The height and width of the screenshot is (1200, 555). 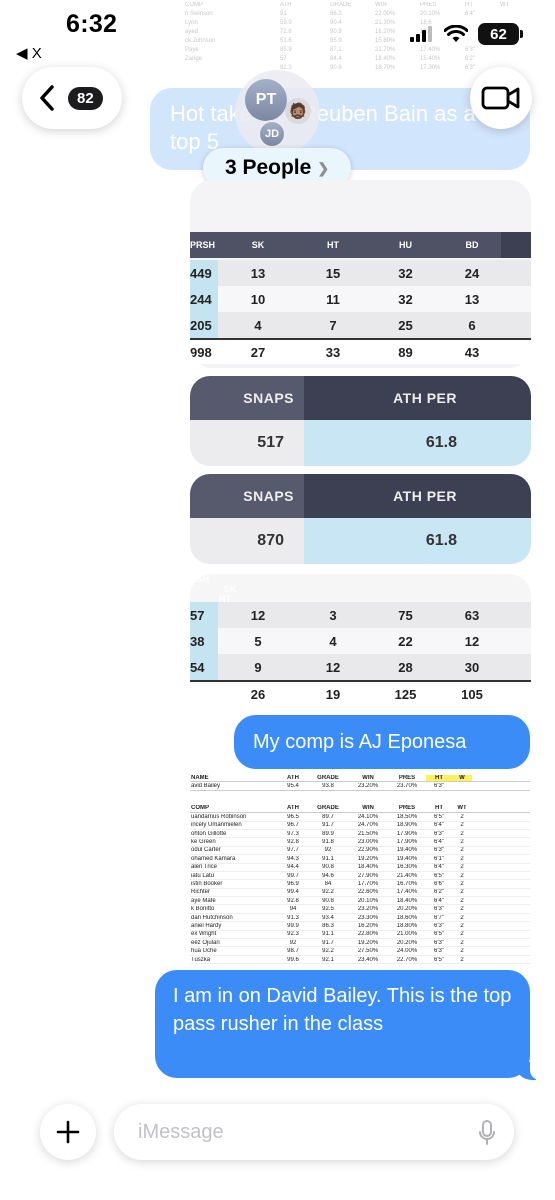 What do you see at coordinates (336, 13) in the screenshot?
I see `bg-sheet-cell: 86.3` at bounding box center [336, 13].